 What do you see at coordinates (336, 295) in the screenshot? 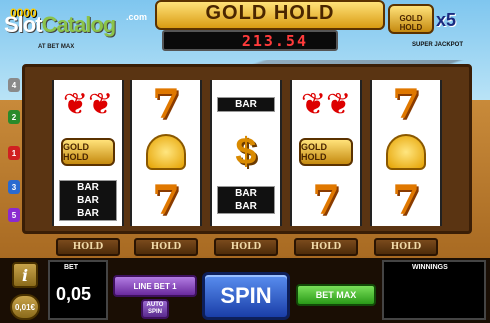
I see `bet-max-button: BET MAX` at bounding box center [336, 295].